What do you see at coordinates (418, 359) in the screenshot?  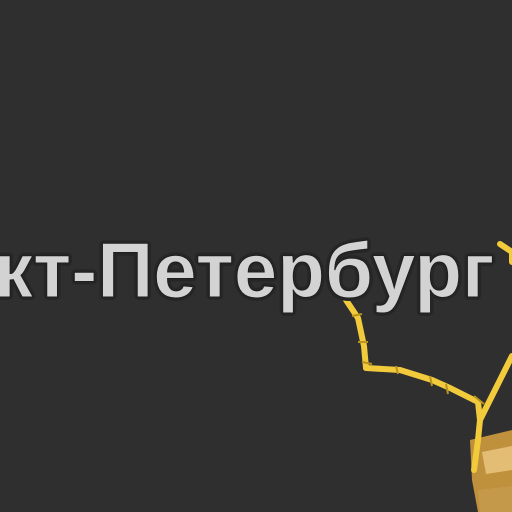 I see `interchange-marks` at bounding box center [418, 359].